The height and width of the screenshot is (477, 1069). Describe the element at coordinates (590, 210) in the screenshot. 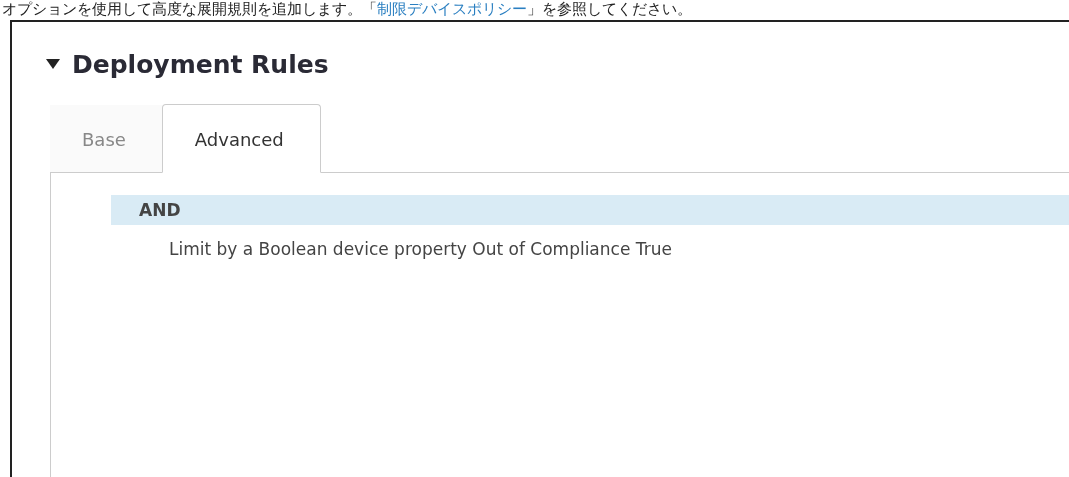

I see `rule-group-row: AND` at that location.